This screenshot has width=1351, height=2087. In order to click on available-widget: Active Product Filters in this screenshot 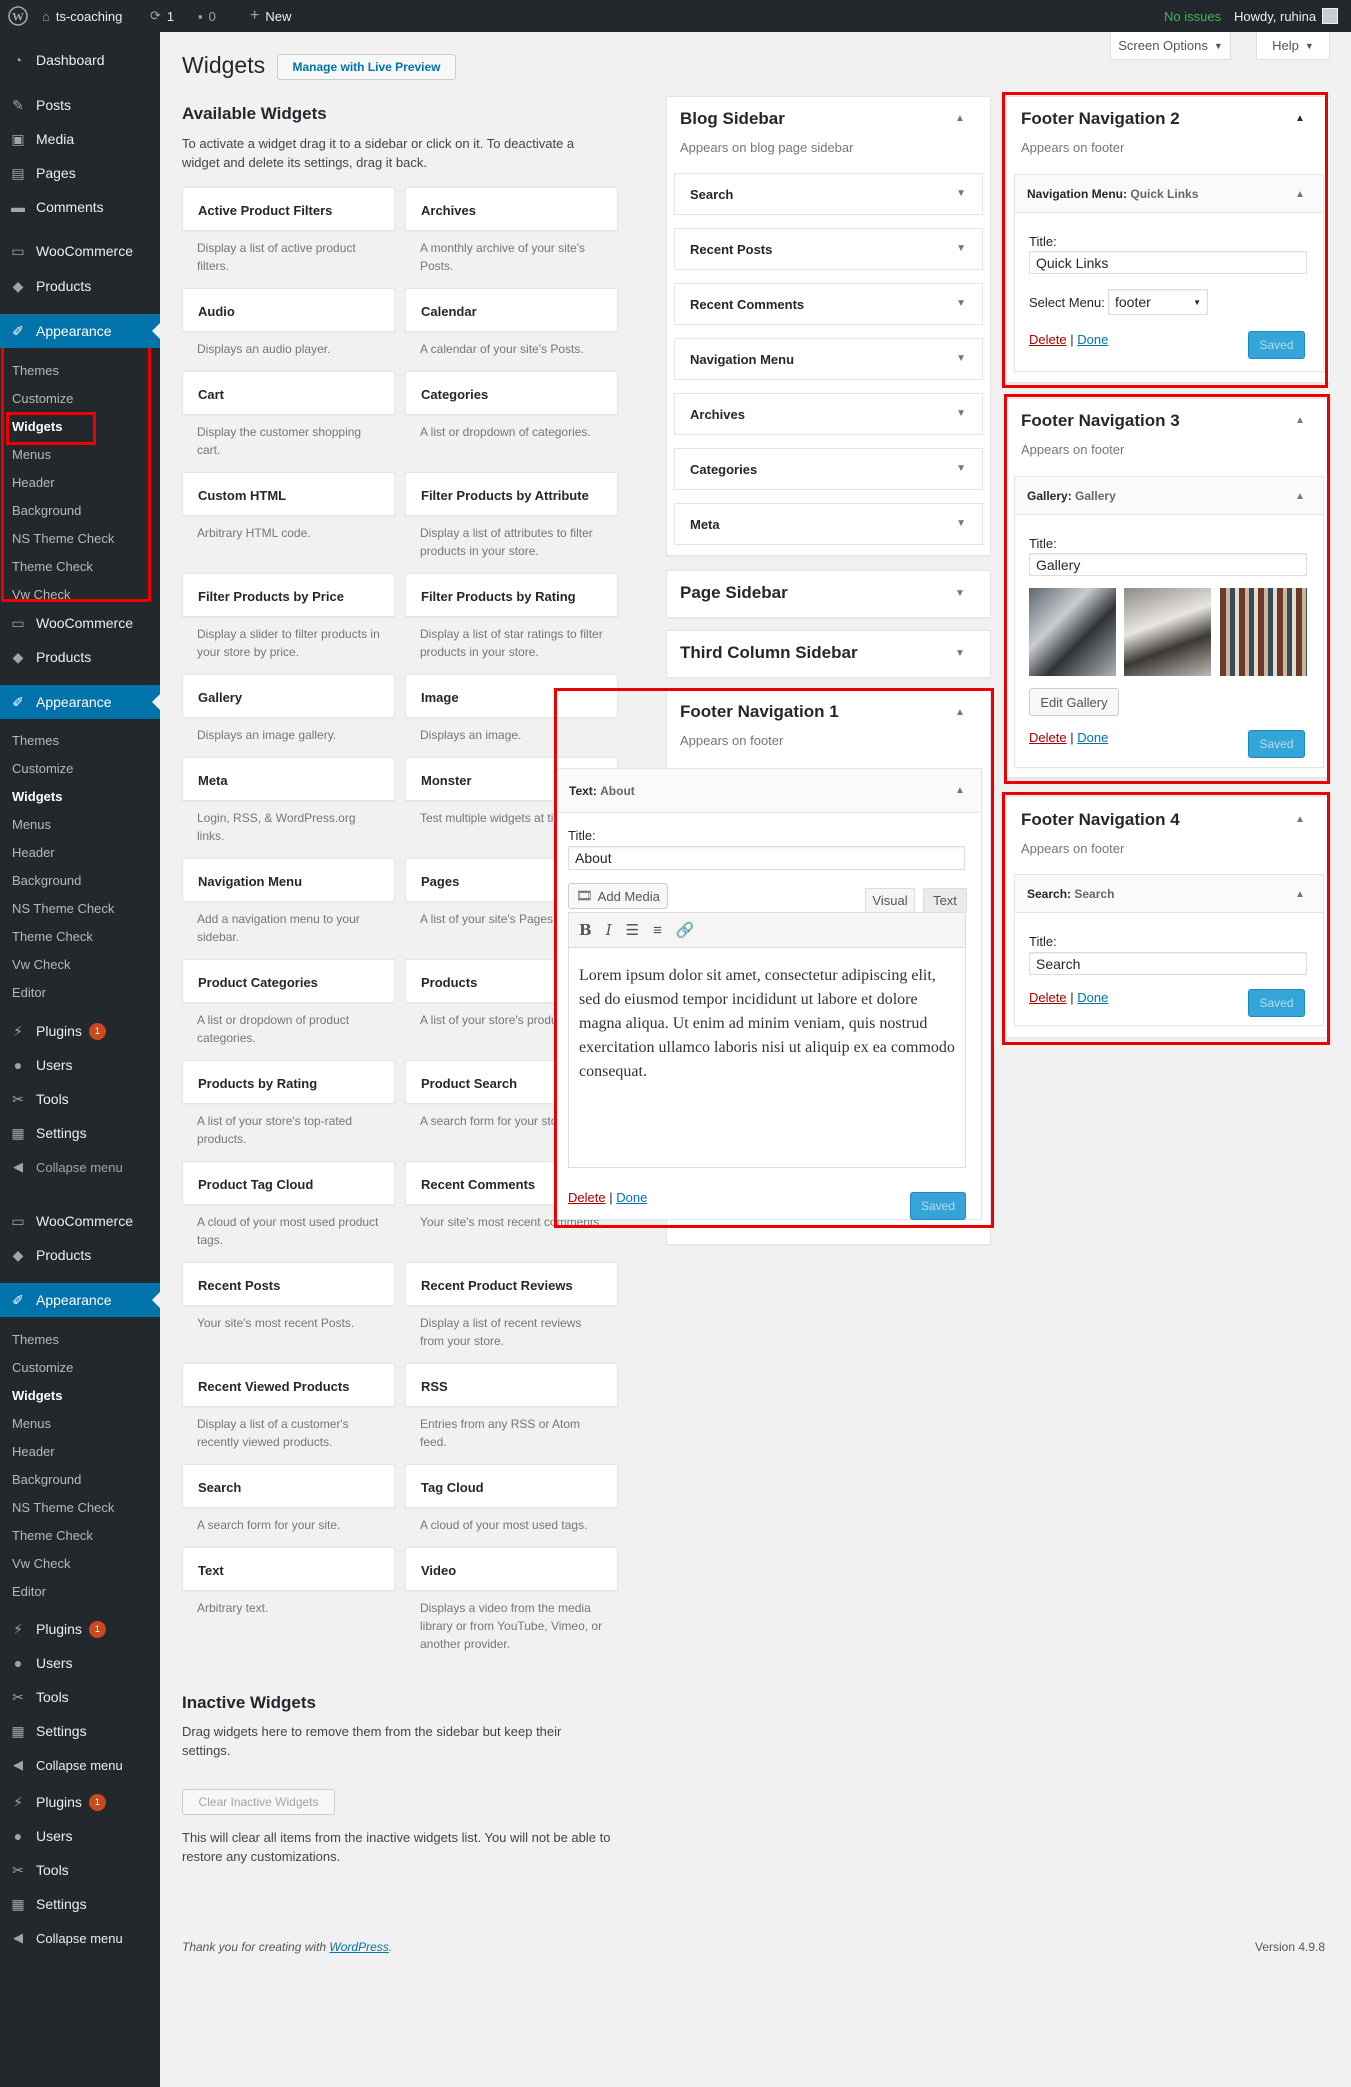, I will do `click(288, 209)`.